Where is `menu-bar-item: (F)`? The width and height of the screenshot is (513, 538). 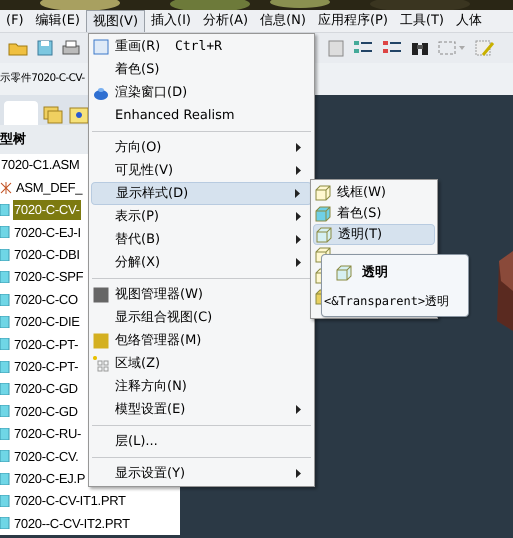 menu-bar-item: (F) is located at coordinates (15, 21).